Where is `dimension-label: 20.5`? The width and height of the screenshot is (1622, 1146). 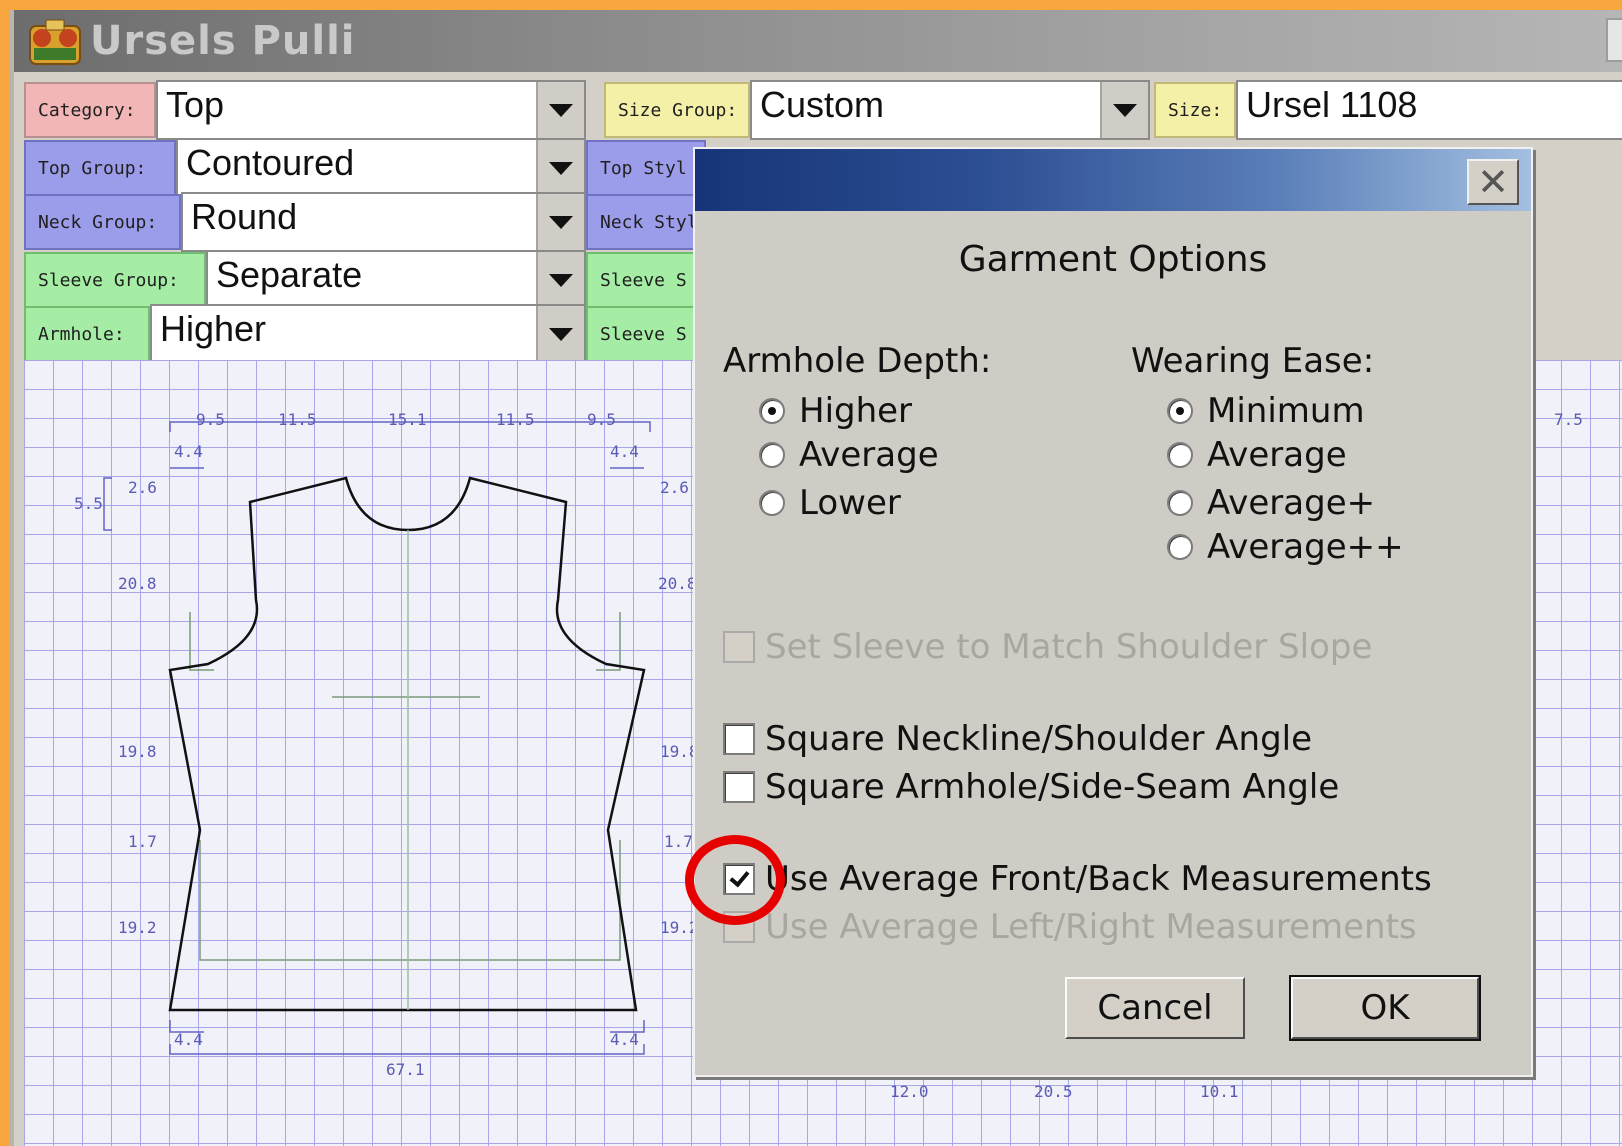 dimension-label: 20.5 is located at coordinates (1053, 1091).